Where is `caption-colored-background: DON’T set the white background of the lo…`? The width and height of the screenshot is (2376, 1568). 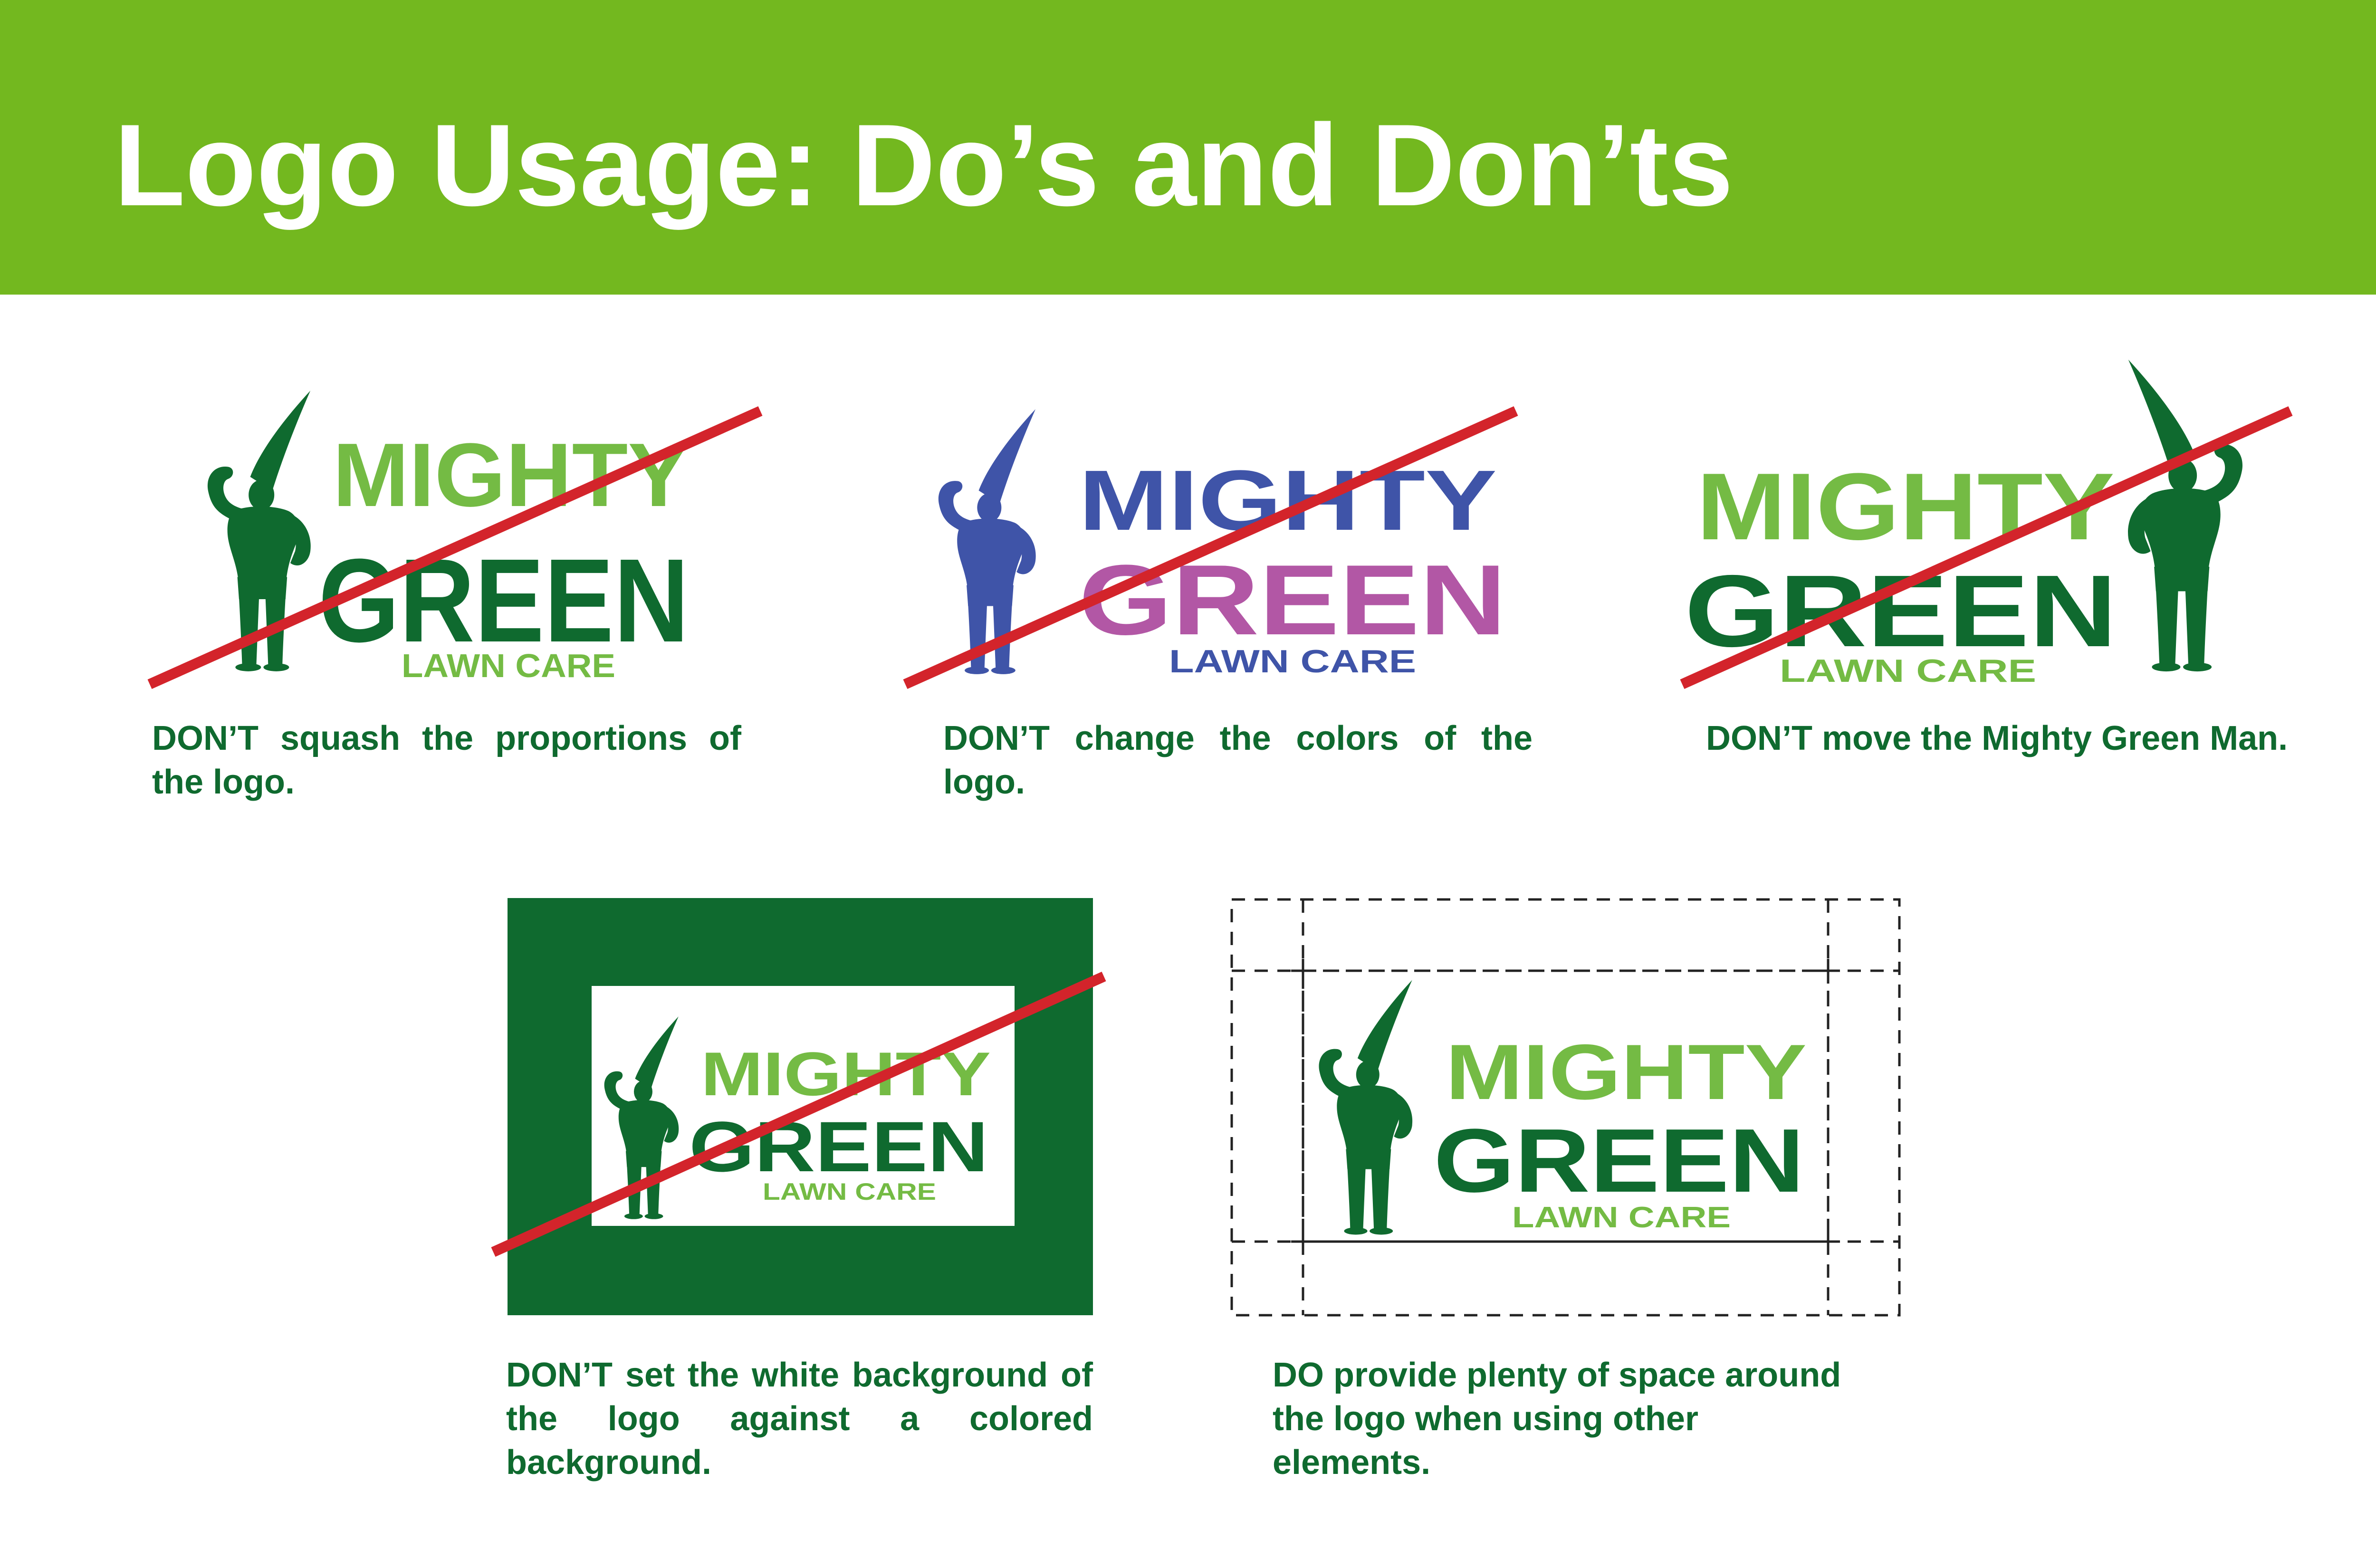
caption-colored-background: DON’T set the white background of the lo… is located at coordinates (799, 1419).